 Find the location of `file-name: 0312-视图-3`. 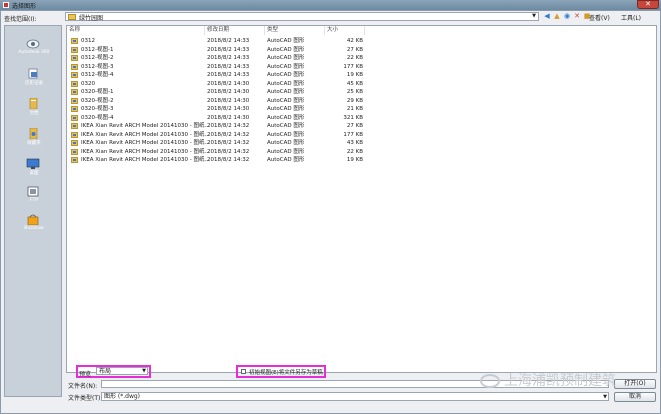

file-name: 0312-视图-3 is located at coordinates (97, 66).